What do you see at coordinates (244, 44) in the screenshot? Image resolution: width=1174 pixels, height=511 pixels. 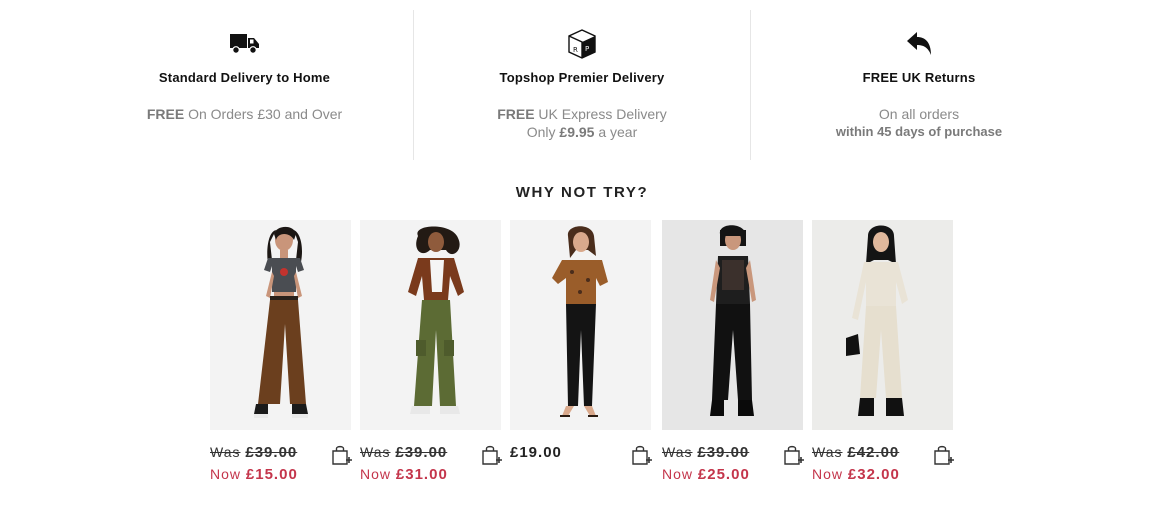 I see `truck-icon` at bounding box center [244, 44].